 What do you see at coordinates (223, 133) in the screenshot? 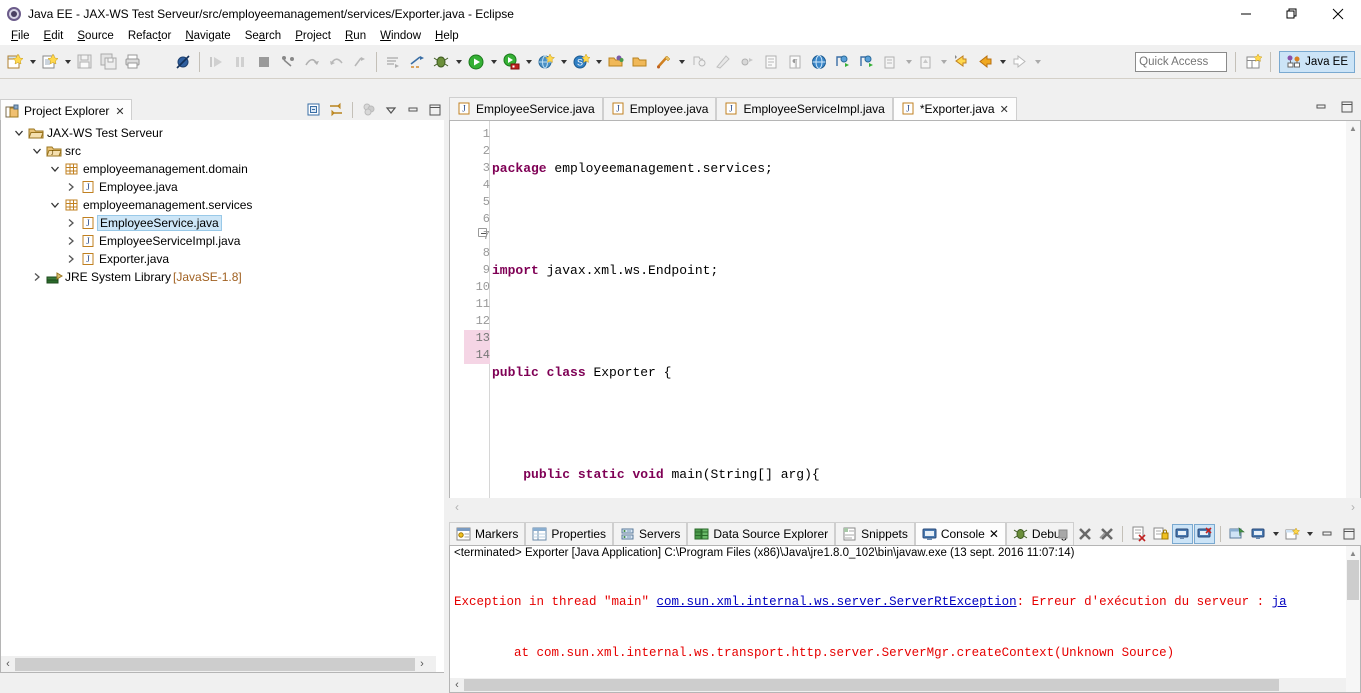
I see `tree-item-project: JAX-WS Test Serveur` at bounding box center [223, 133].